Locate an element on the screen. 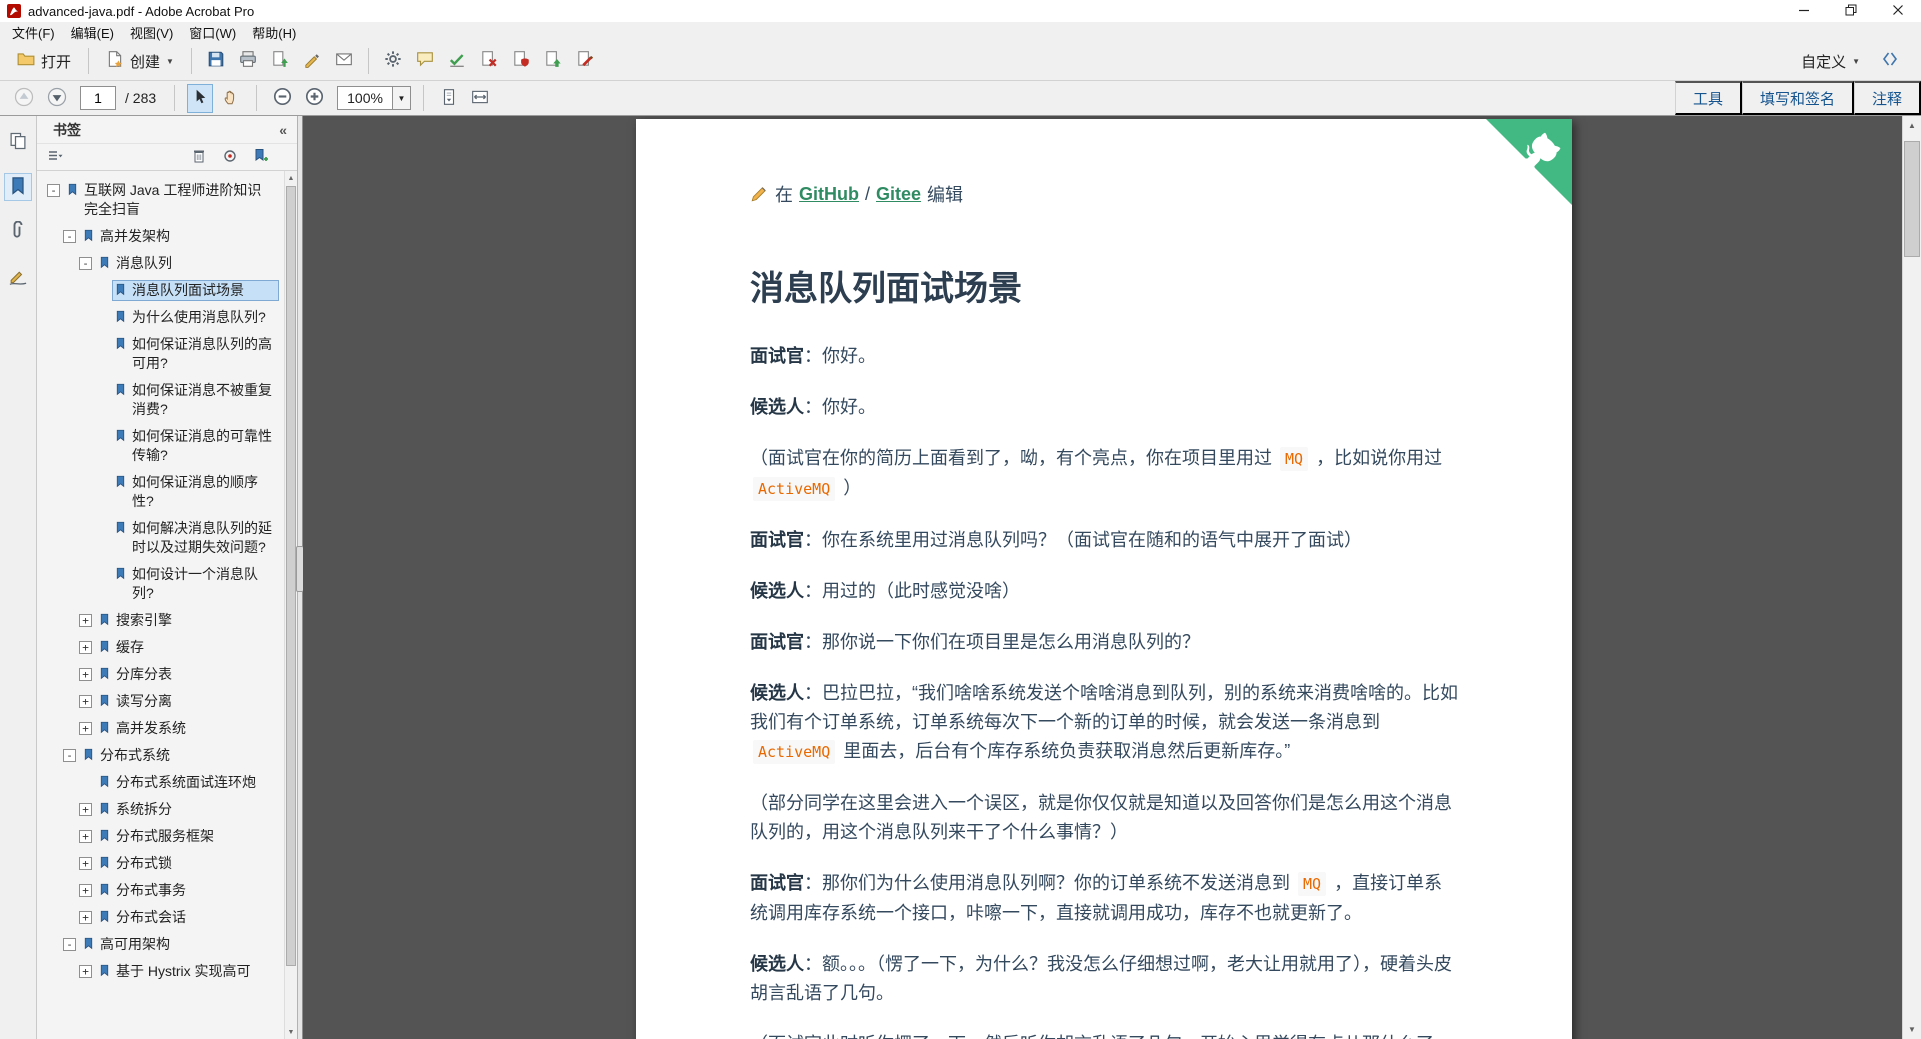 Image resolution: width=1921 pixels, height=1039 pixels. open-button: 打开 is located at coordinates (44, 61).